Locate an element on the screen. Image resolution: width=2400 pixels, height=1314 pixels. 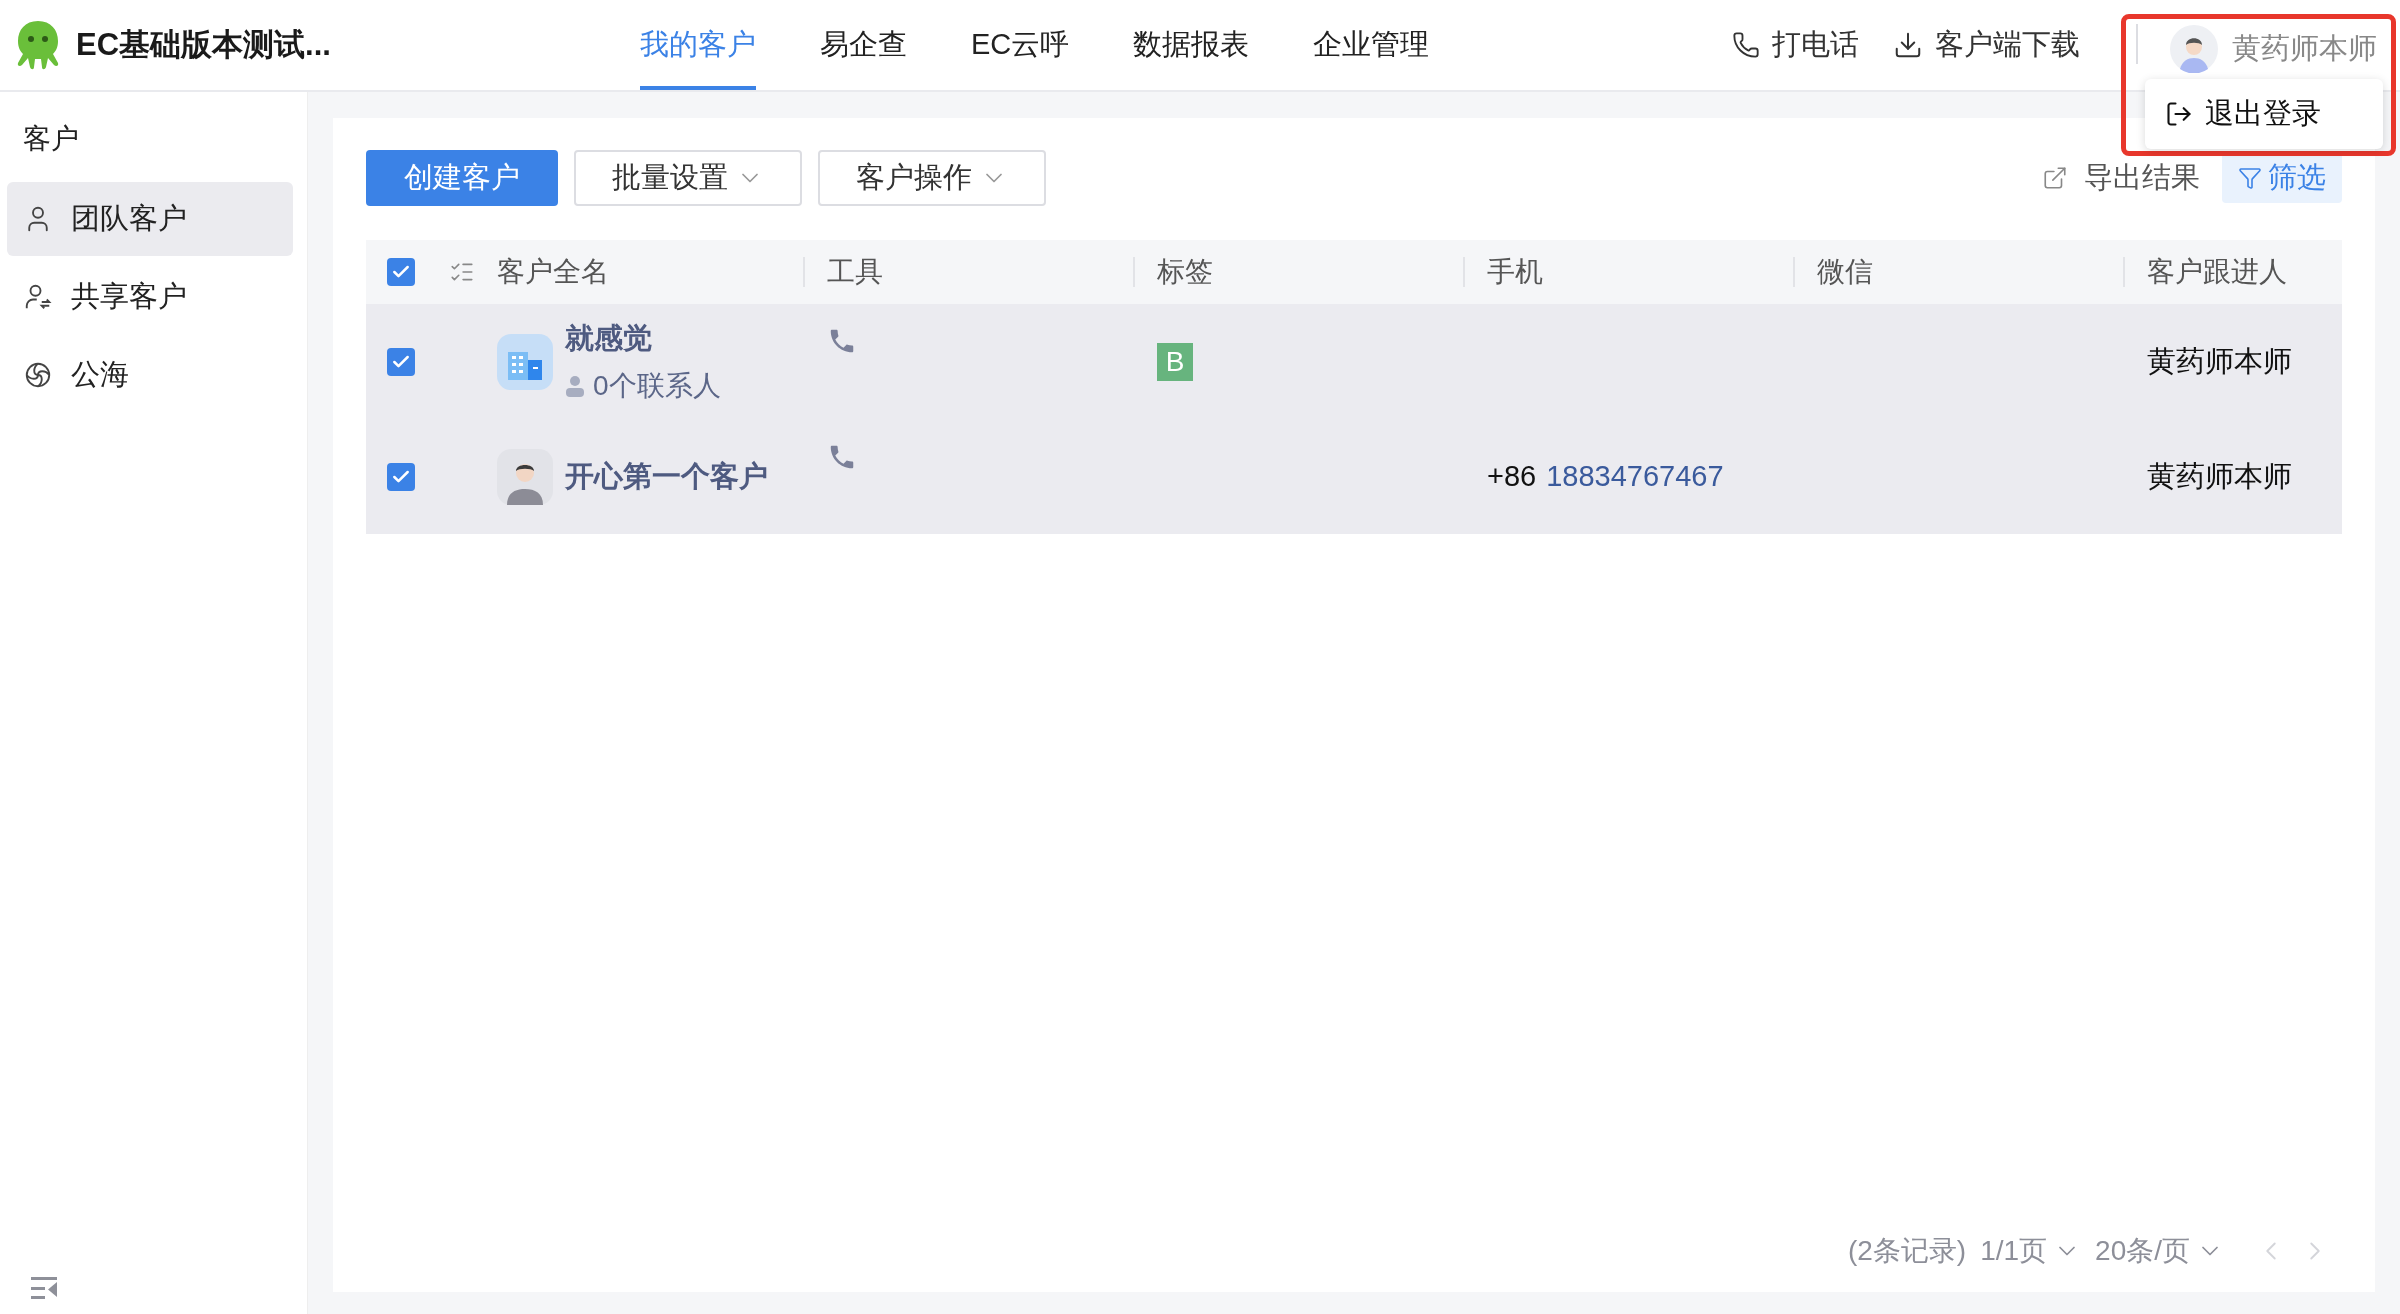
nav-tab: EC云呼 is located at coordinates (1020, 45).